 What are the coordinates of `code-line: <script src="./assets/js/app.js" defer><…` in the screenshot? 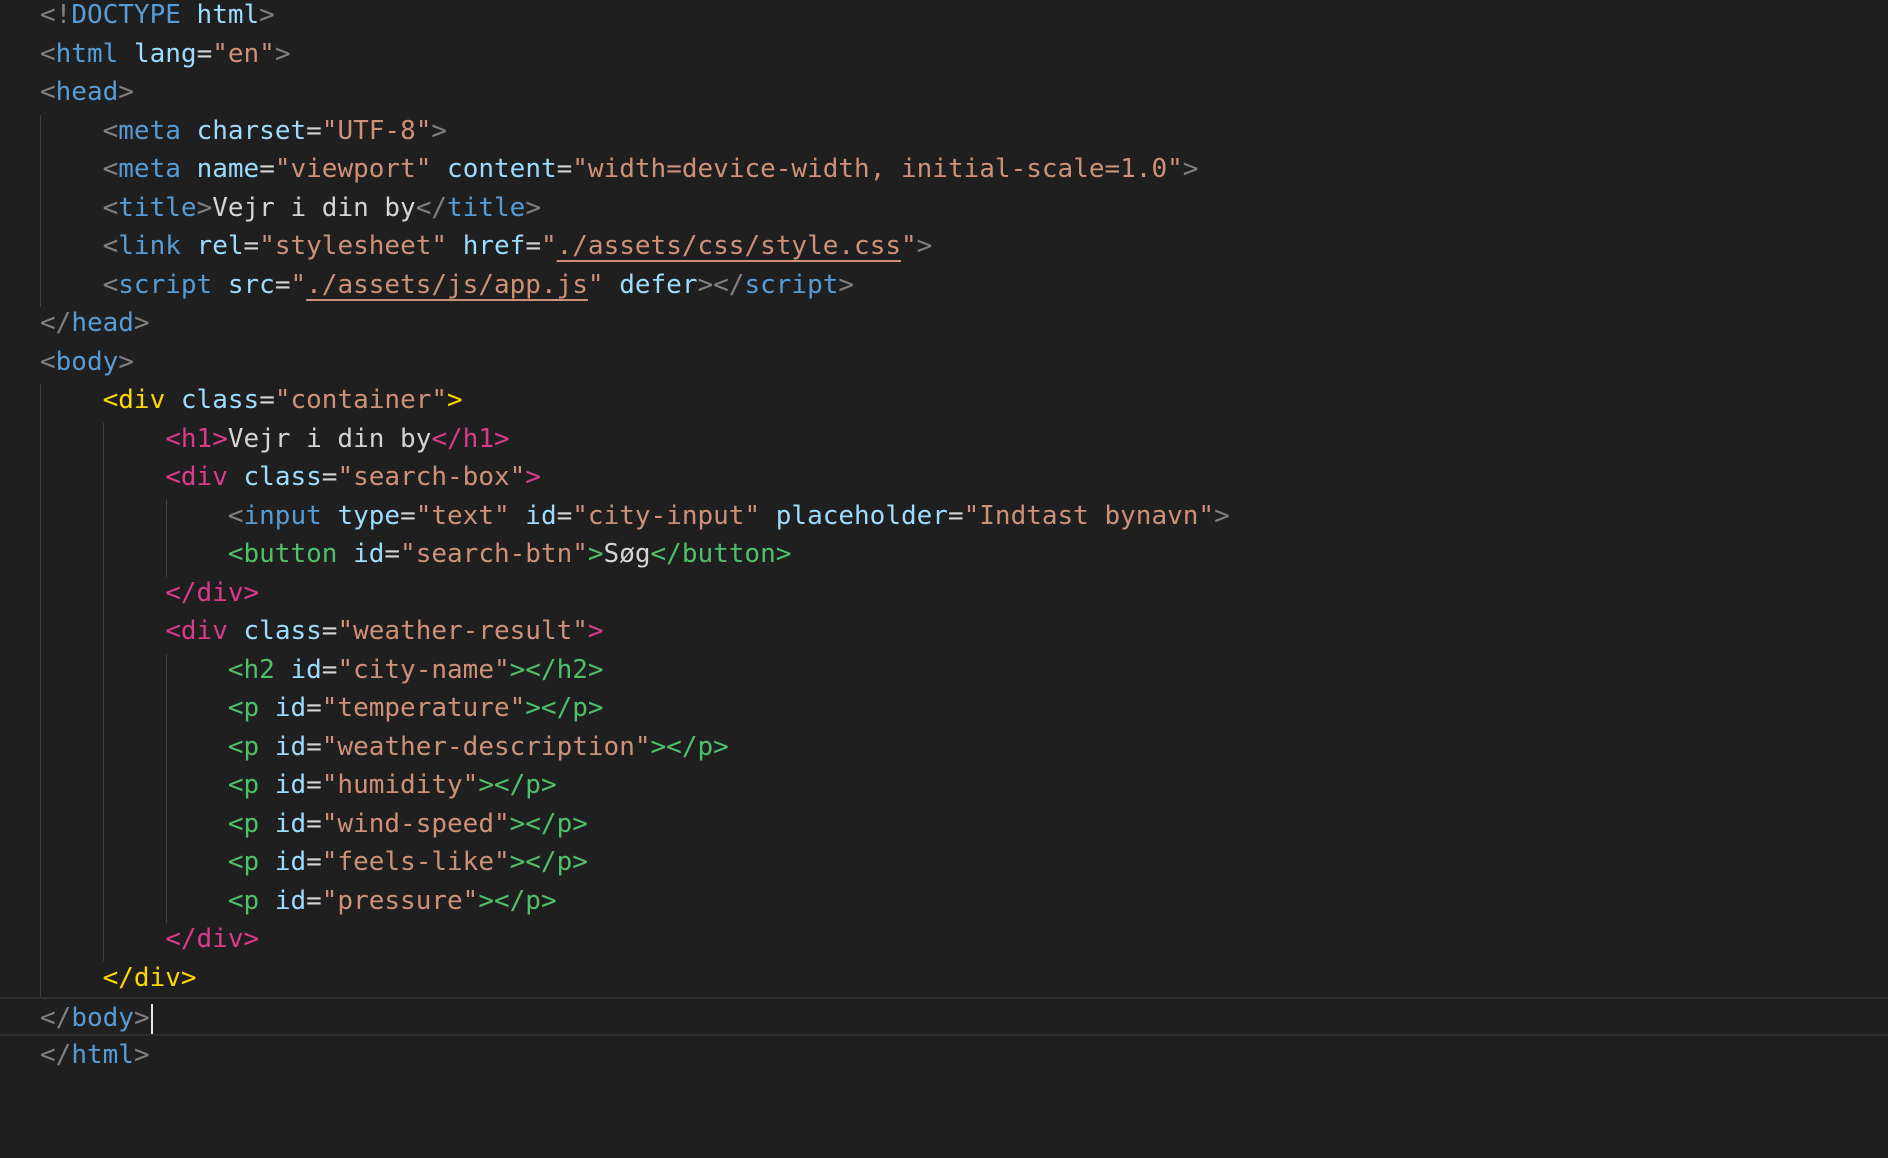 It's located at (944, 285).